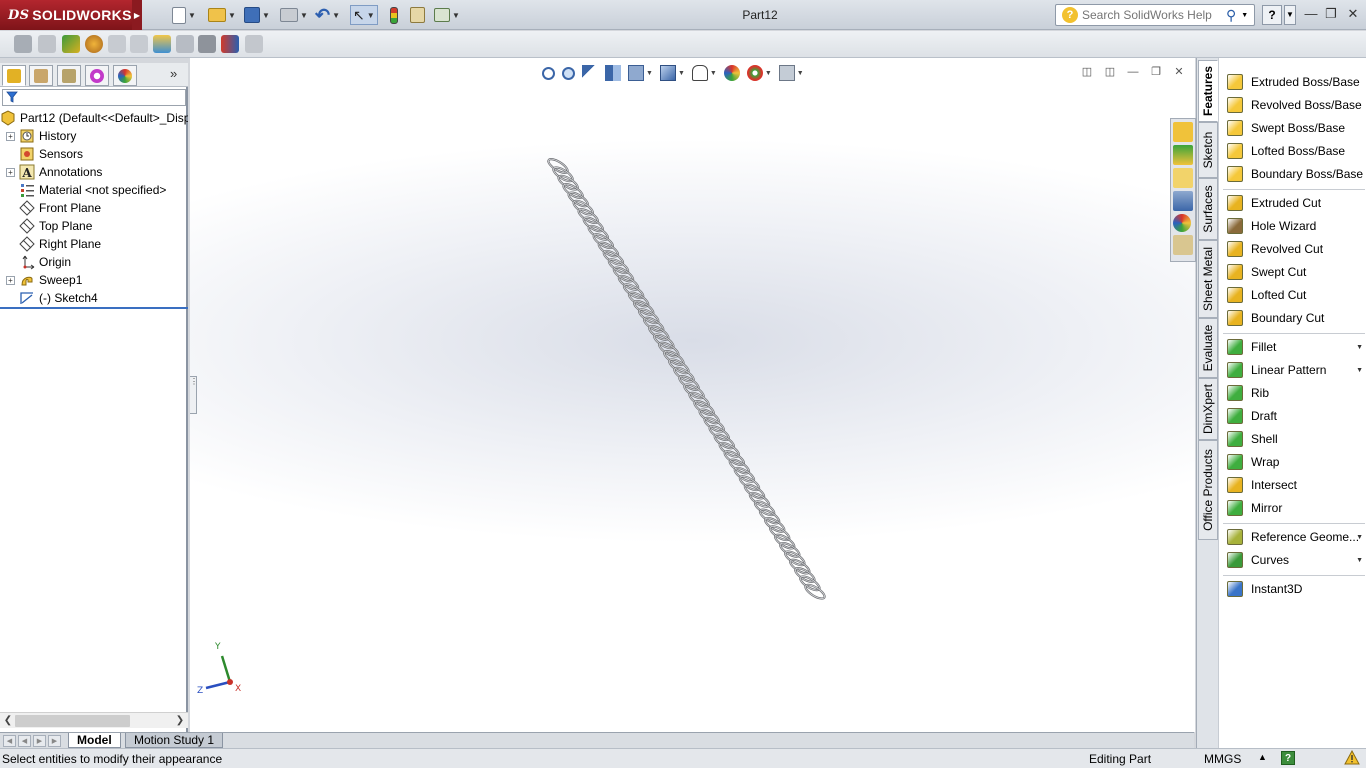  I want to click on tab-configuration-manager, so click(69, 75).